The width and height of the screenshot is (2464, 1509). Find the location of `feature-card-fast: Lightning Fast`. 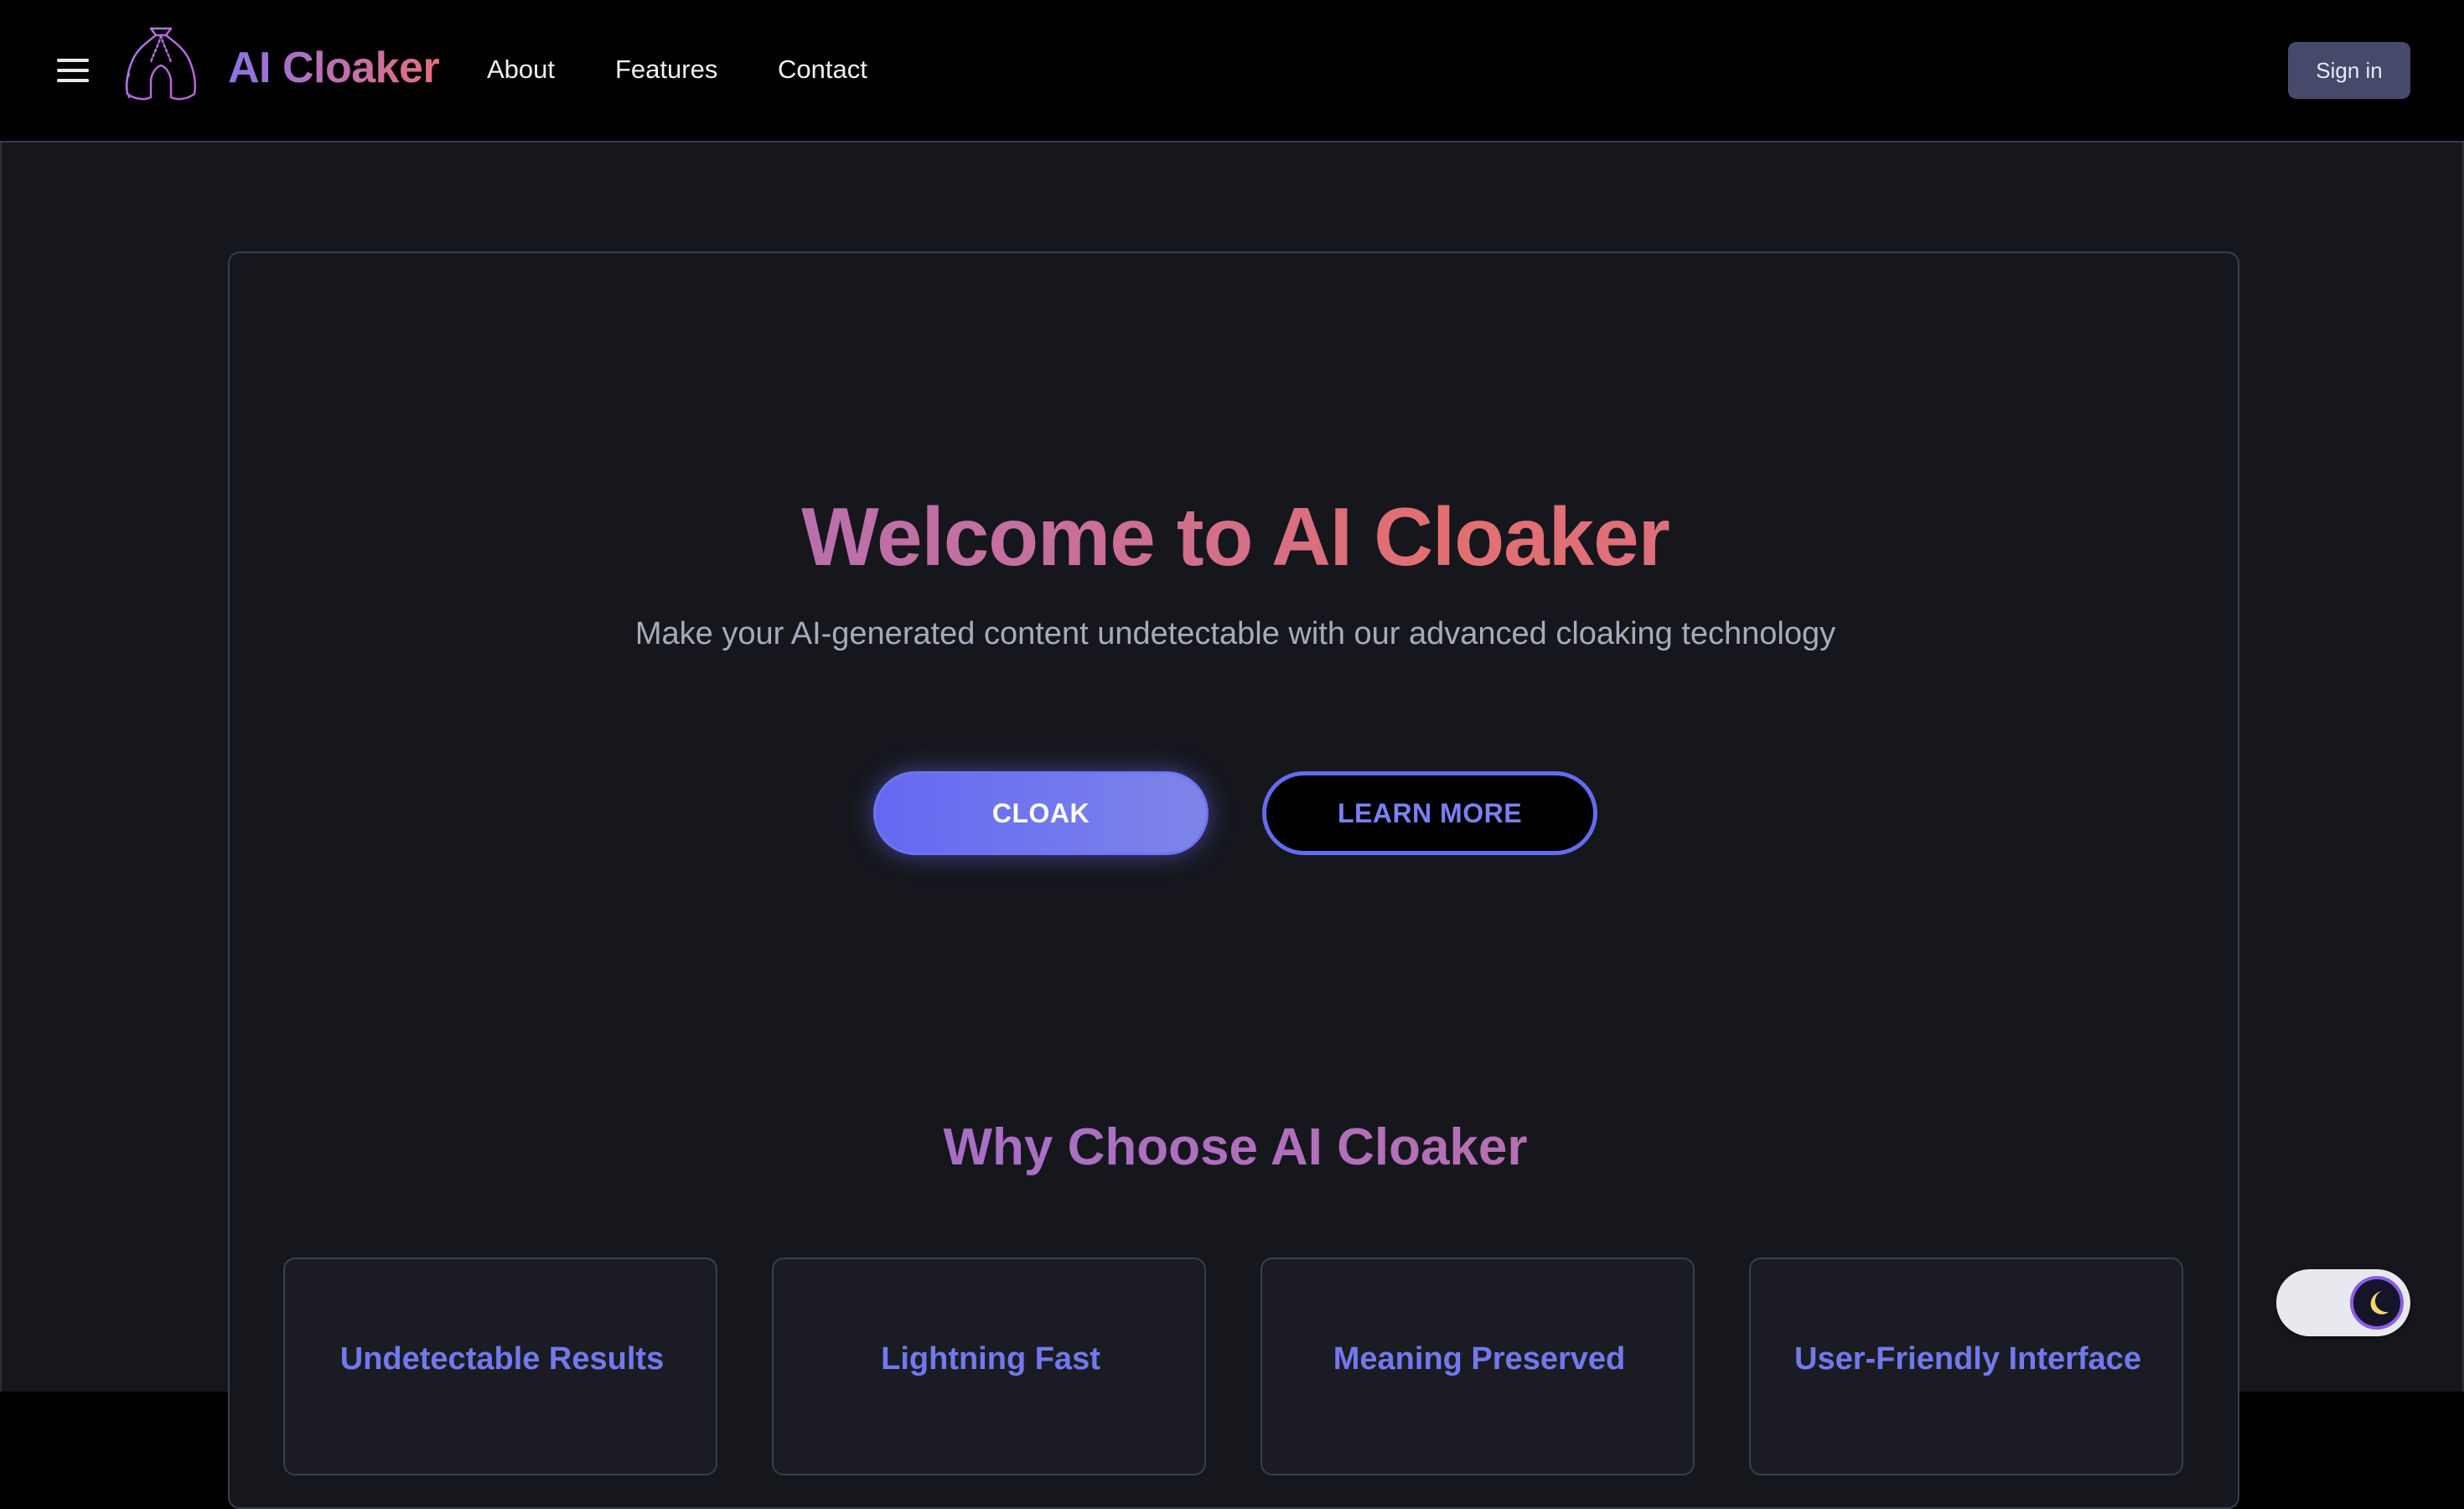

feature-card-fast: Lightning Fast is located at coordinates (989, 1366).